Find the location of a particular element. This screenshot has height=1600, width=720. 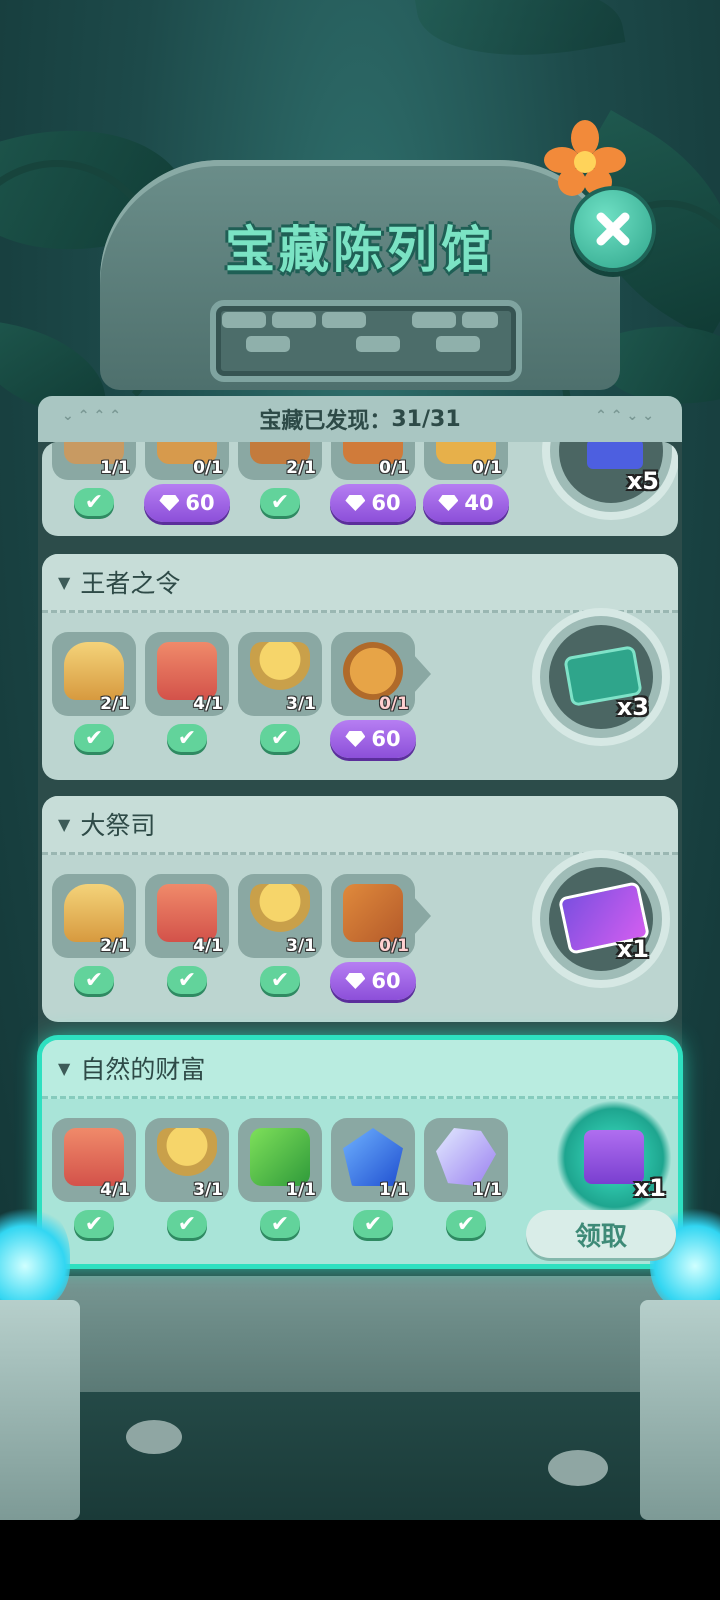

leaf-decoration is located at coordinates (520, 38).